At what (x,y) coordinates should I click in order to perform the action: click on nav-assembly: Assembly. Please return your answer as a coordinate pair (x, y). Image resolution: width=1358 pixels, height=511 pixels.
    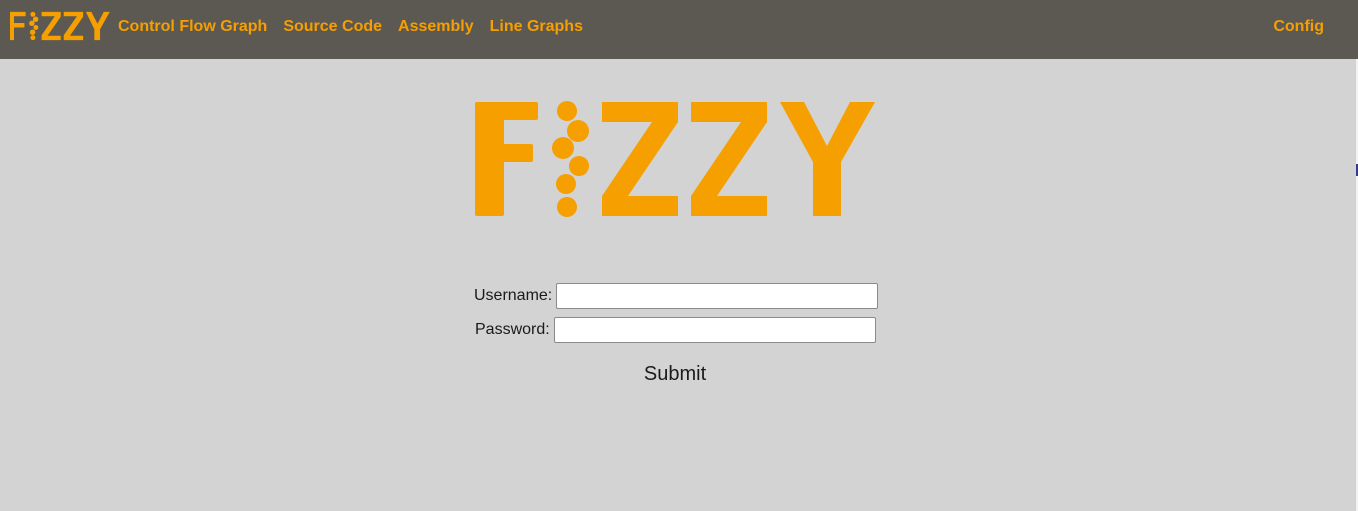
    Looking at the image, I should click on (436, 27).